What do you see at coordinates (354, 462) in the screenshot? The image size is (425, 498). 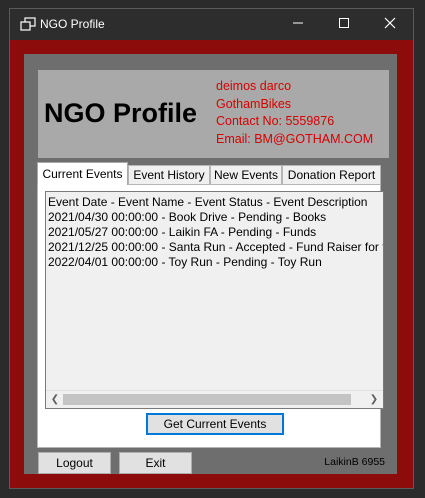 I see `user-label: LaikinB 6955` at bounding box center [354, 462].